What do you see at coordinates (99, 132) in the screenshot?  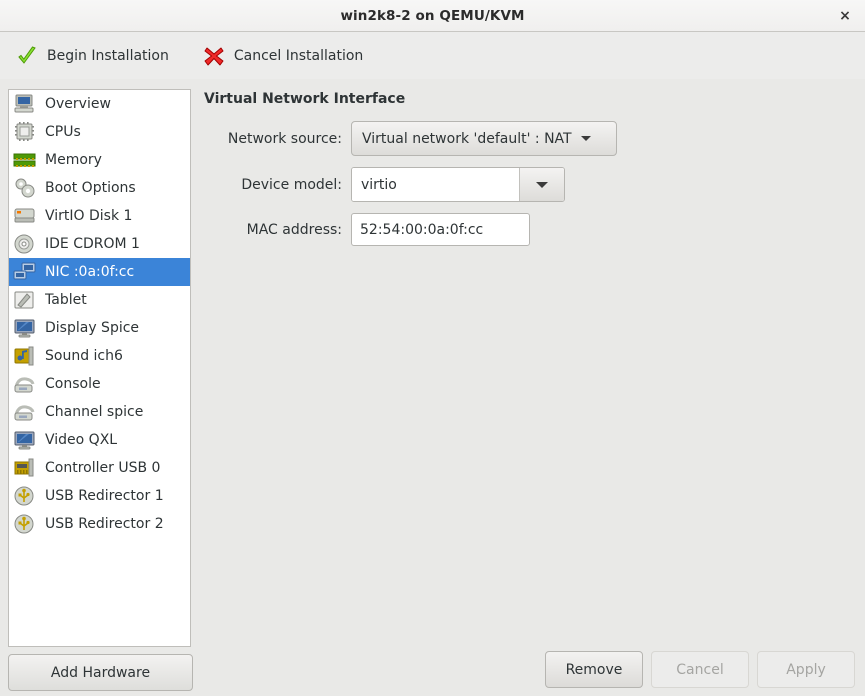 I see `sidebar-item-cpus: CPUs` at bounding box center [99, 132].